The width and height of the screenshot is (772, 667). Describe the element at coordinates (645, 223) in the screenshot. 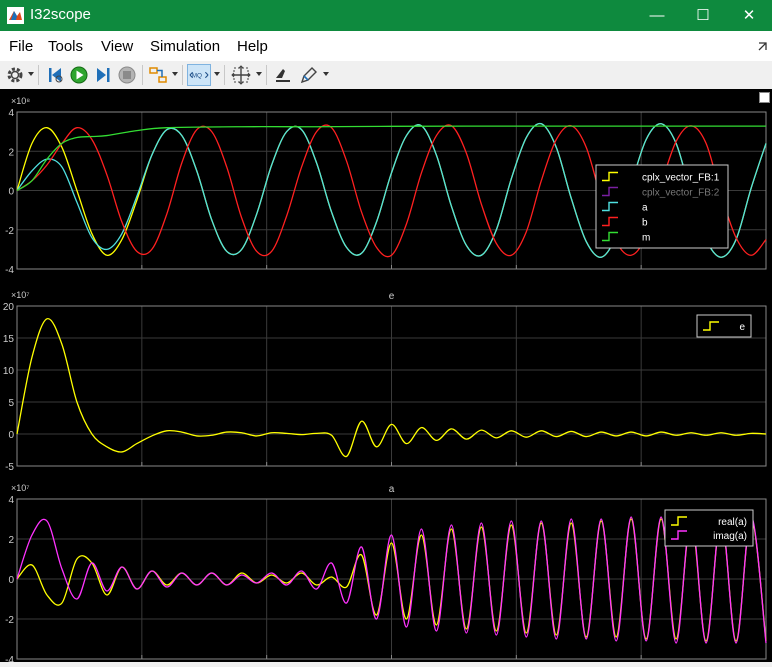

I see `legend-label: b` at that location.